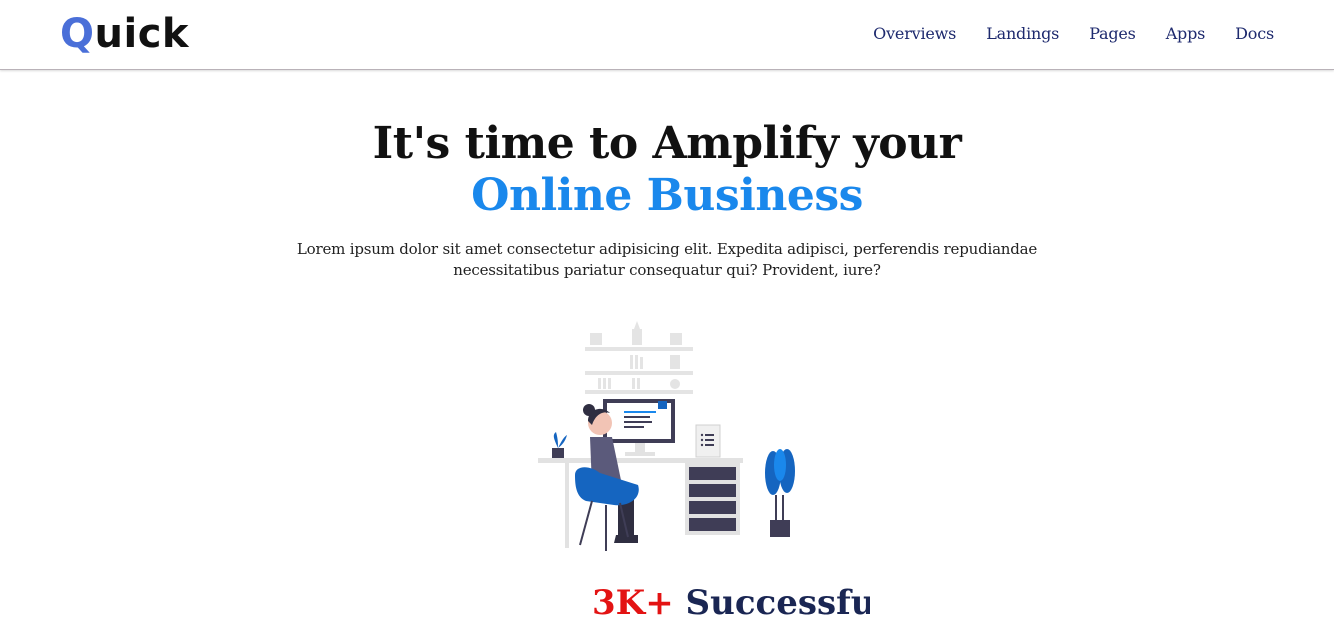  Describe the element at coordinates (667, 195) in the screenshot. I see `hero-title-accent: Online Business` at that location.